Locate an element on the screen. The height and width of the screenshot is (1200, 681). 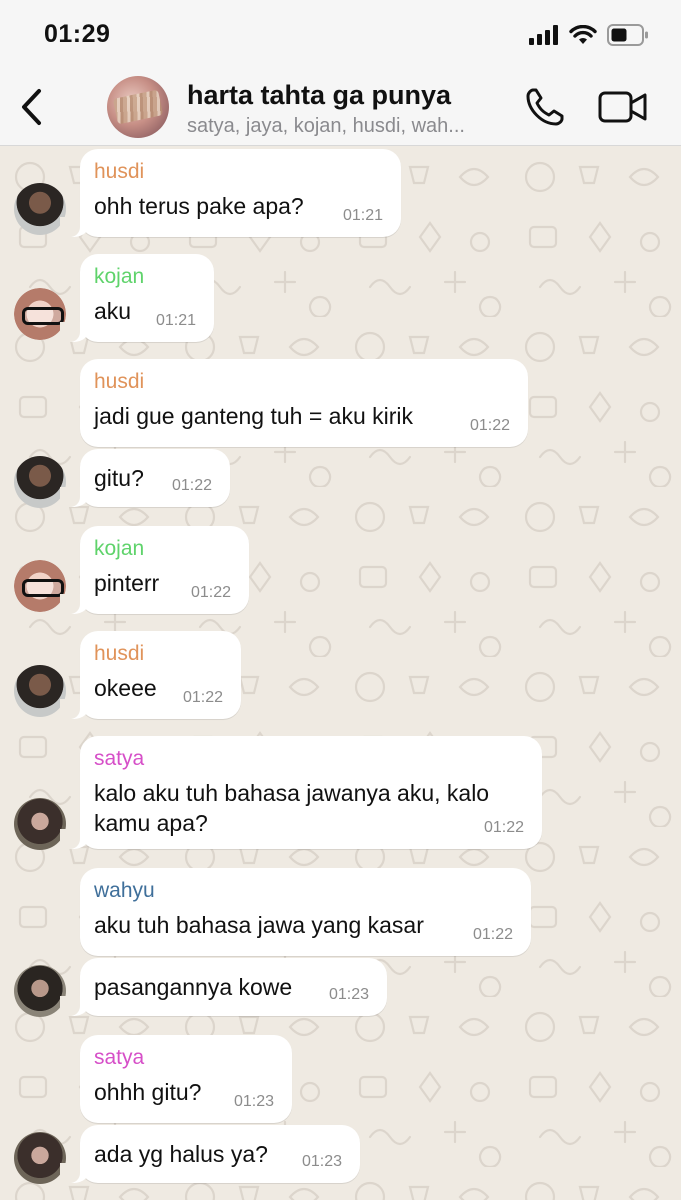
message-bubble: satya ohhh gitu? 01:23 is located at coordinates (186, 1079).